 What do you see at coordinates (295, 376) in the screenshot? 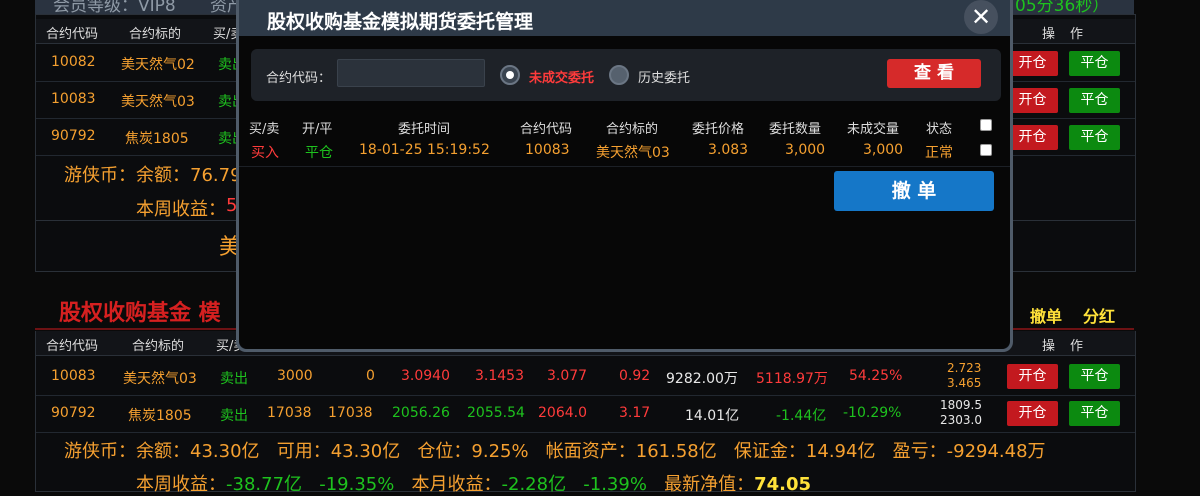
I see `row-qty: 3000` at bounding box center [295, 376].